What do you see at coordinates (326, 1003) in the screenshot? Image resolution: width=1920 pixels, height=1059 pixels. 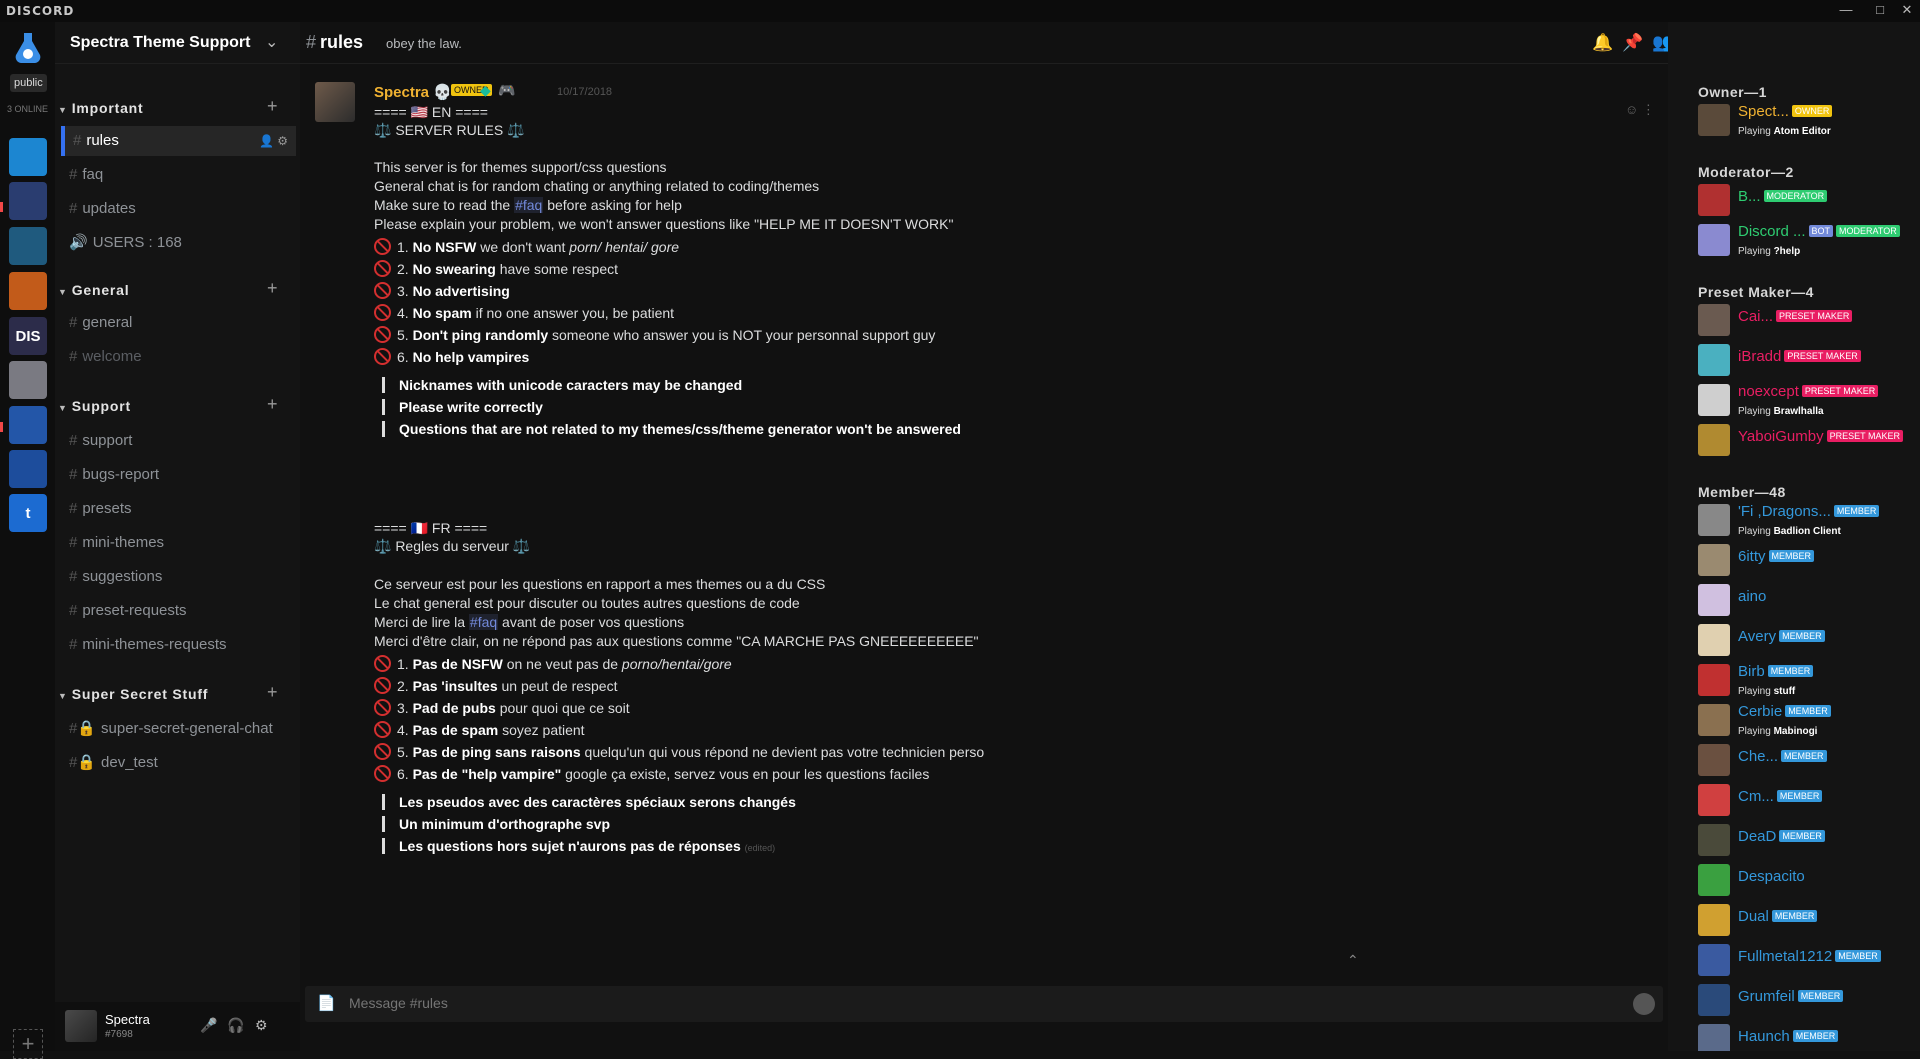 I see `upload-file-icon: 📄` at bounding box center [326, 1003].